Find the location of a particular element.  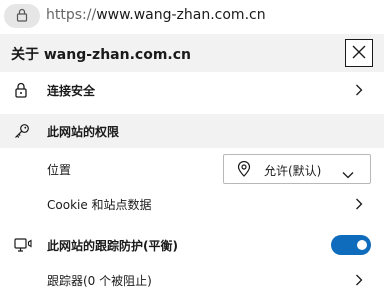

permissions-header: 此网站的权限 is located at coordinates (192, 131).